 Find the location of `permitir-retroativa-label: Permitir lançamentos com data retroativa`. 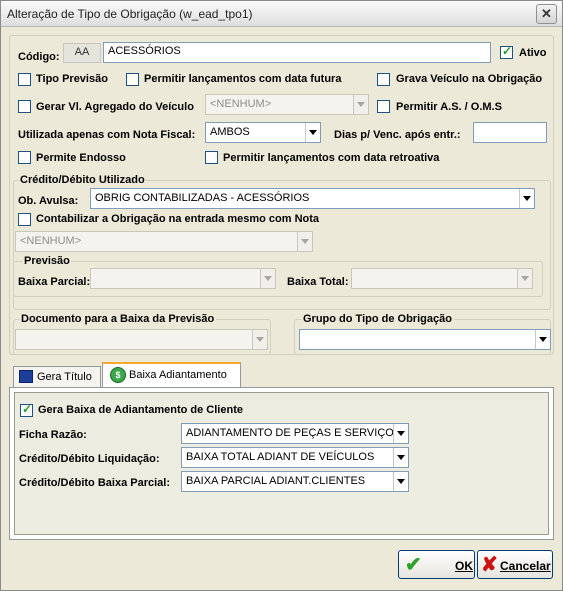

permitir-retroativa-label: Permitir lançamentos com data retroativa is located at coordinates (331, 158).